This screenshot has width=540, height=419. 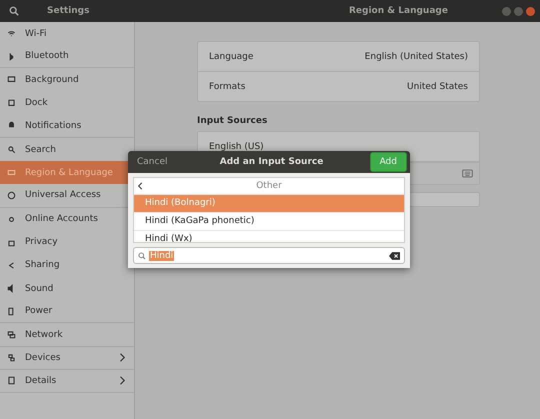 What do you see at coordinates (232, 121) in the screenshot?
I see `section-heading: Input Sources` at bounding box center [232, 121].